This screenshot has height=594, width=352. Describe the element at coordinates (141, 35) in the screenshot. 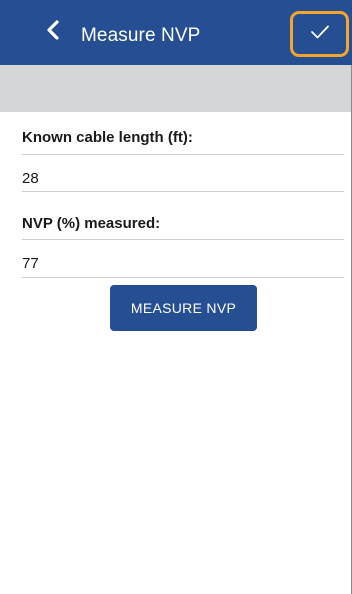

I see `page-title: Measure NVP` at that location.